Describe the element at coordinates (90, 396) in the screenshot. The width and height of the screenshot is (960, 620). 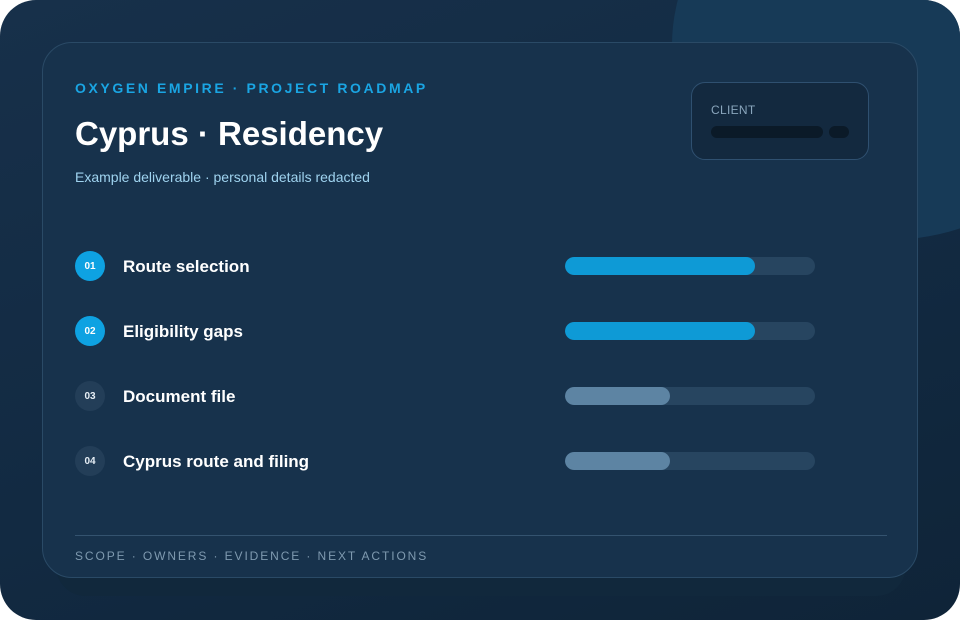
I see `step-number-badge: 03` at that location.